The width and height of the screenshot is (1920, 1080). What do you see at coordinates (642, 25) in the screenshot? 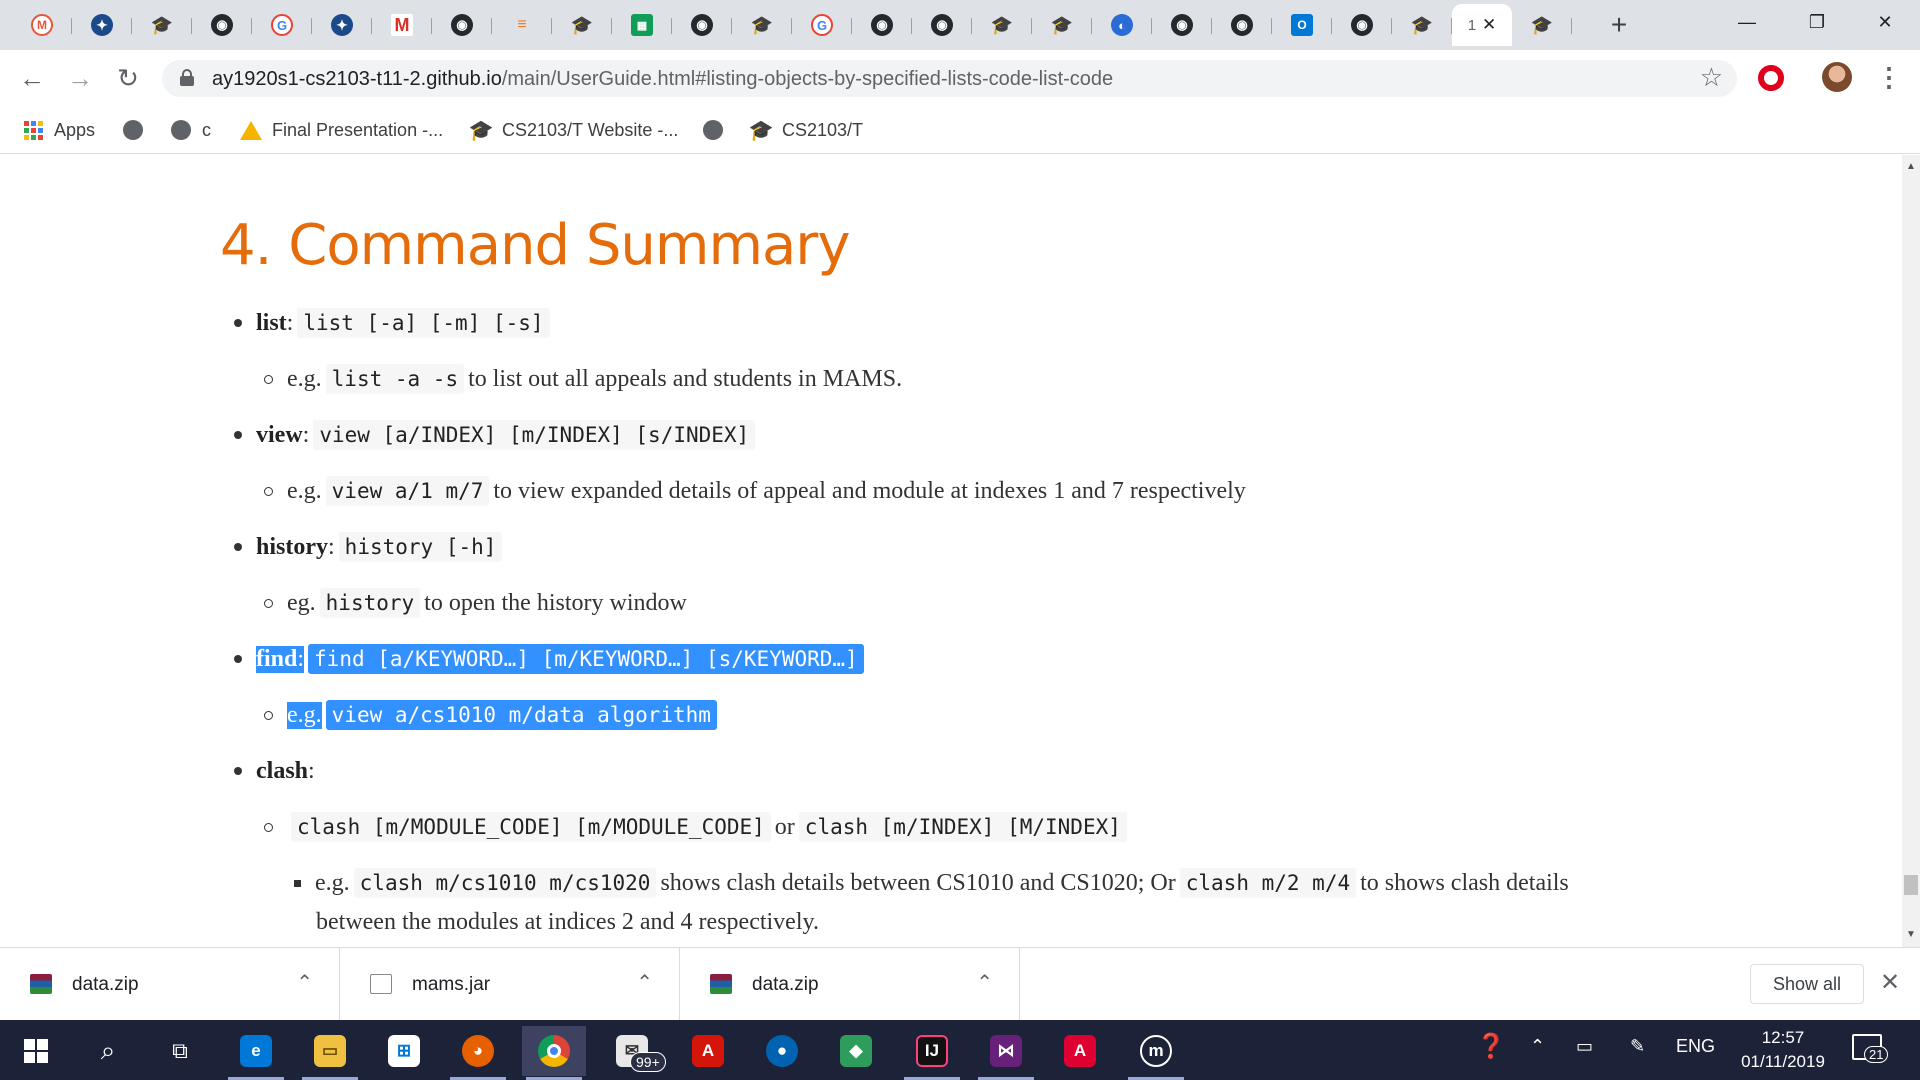
I see `browser-tab: ▦` at bounding box center [642, 25].